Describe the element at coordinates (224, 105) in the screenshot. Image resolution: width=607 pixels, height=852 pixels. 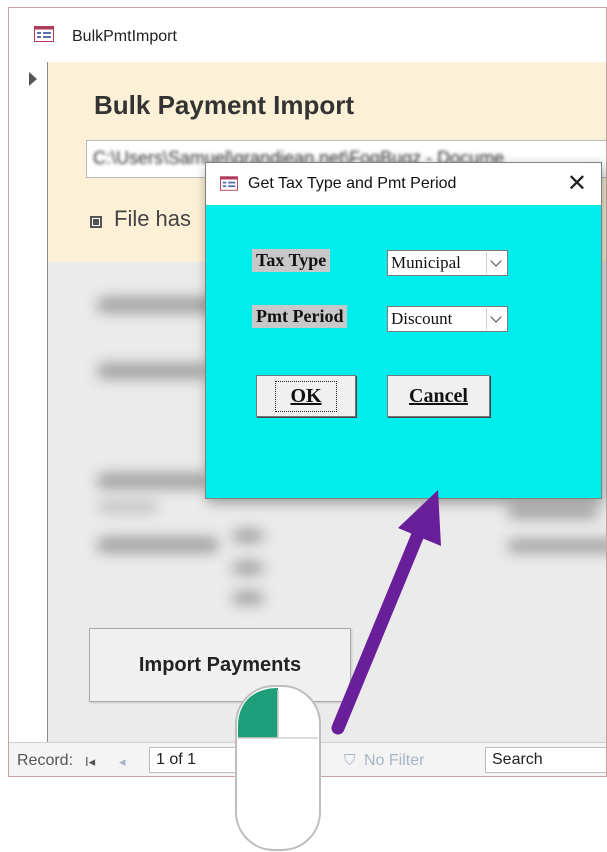
I see `form-heading: Bulk Payment Import` at that location.